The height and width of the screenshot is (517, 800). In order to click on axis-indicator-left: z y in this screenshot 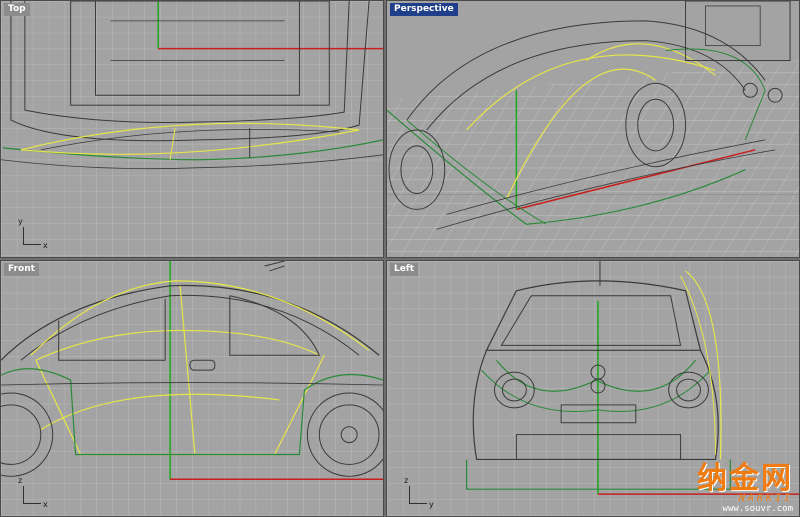, I will do `click(419, 492)`.